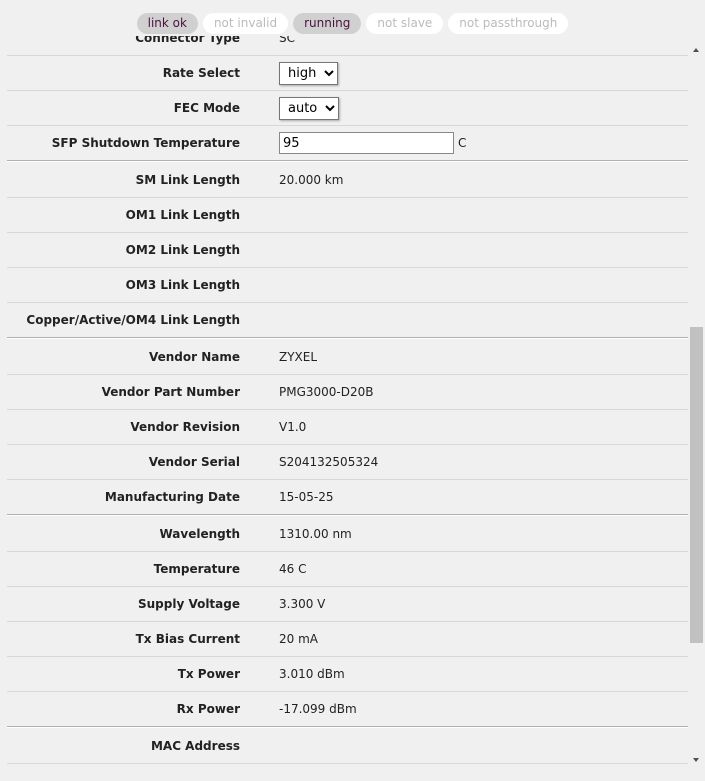  What do you see at coordinates (347, 674) in the screenshot?
I see `row-tx-power: Tx Power 3.010 dBm` at bounding box center [347, 674].